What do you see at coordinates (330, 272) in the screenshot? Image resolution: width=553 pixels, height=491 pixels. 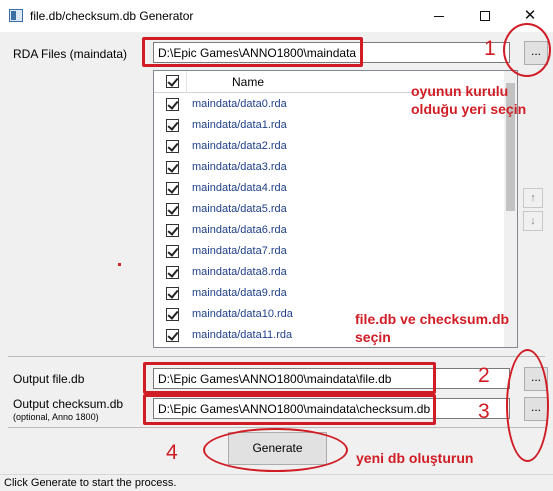 I see `list-item: maindata/data8.rda` at bounding box center [330, 272].